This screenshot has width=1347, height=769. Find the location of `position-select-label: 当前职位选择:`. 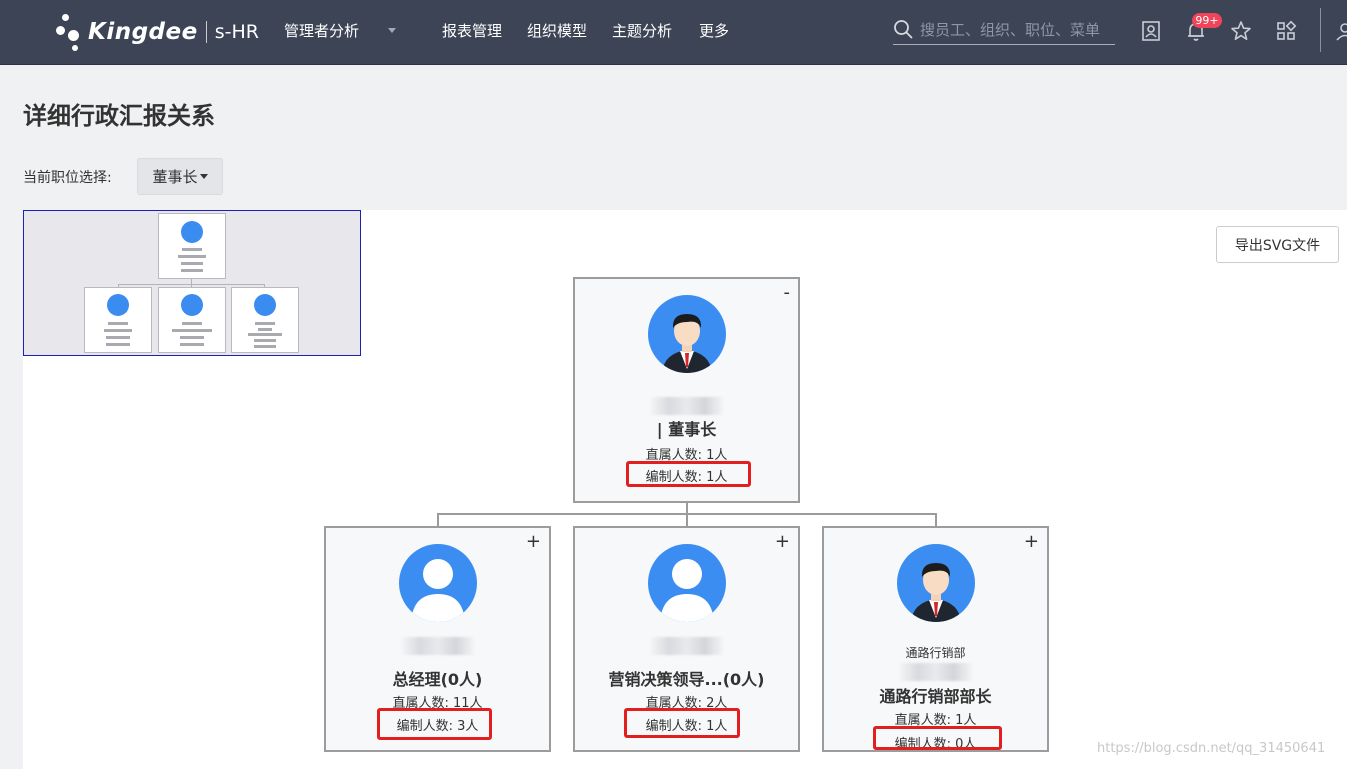

position-select-label: 当前职位选择: is located at coordinates (67, 178).